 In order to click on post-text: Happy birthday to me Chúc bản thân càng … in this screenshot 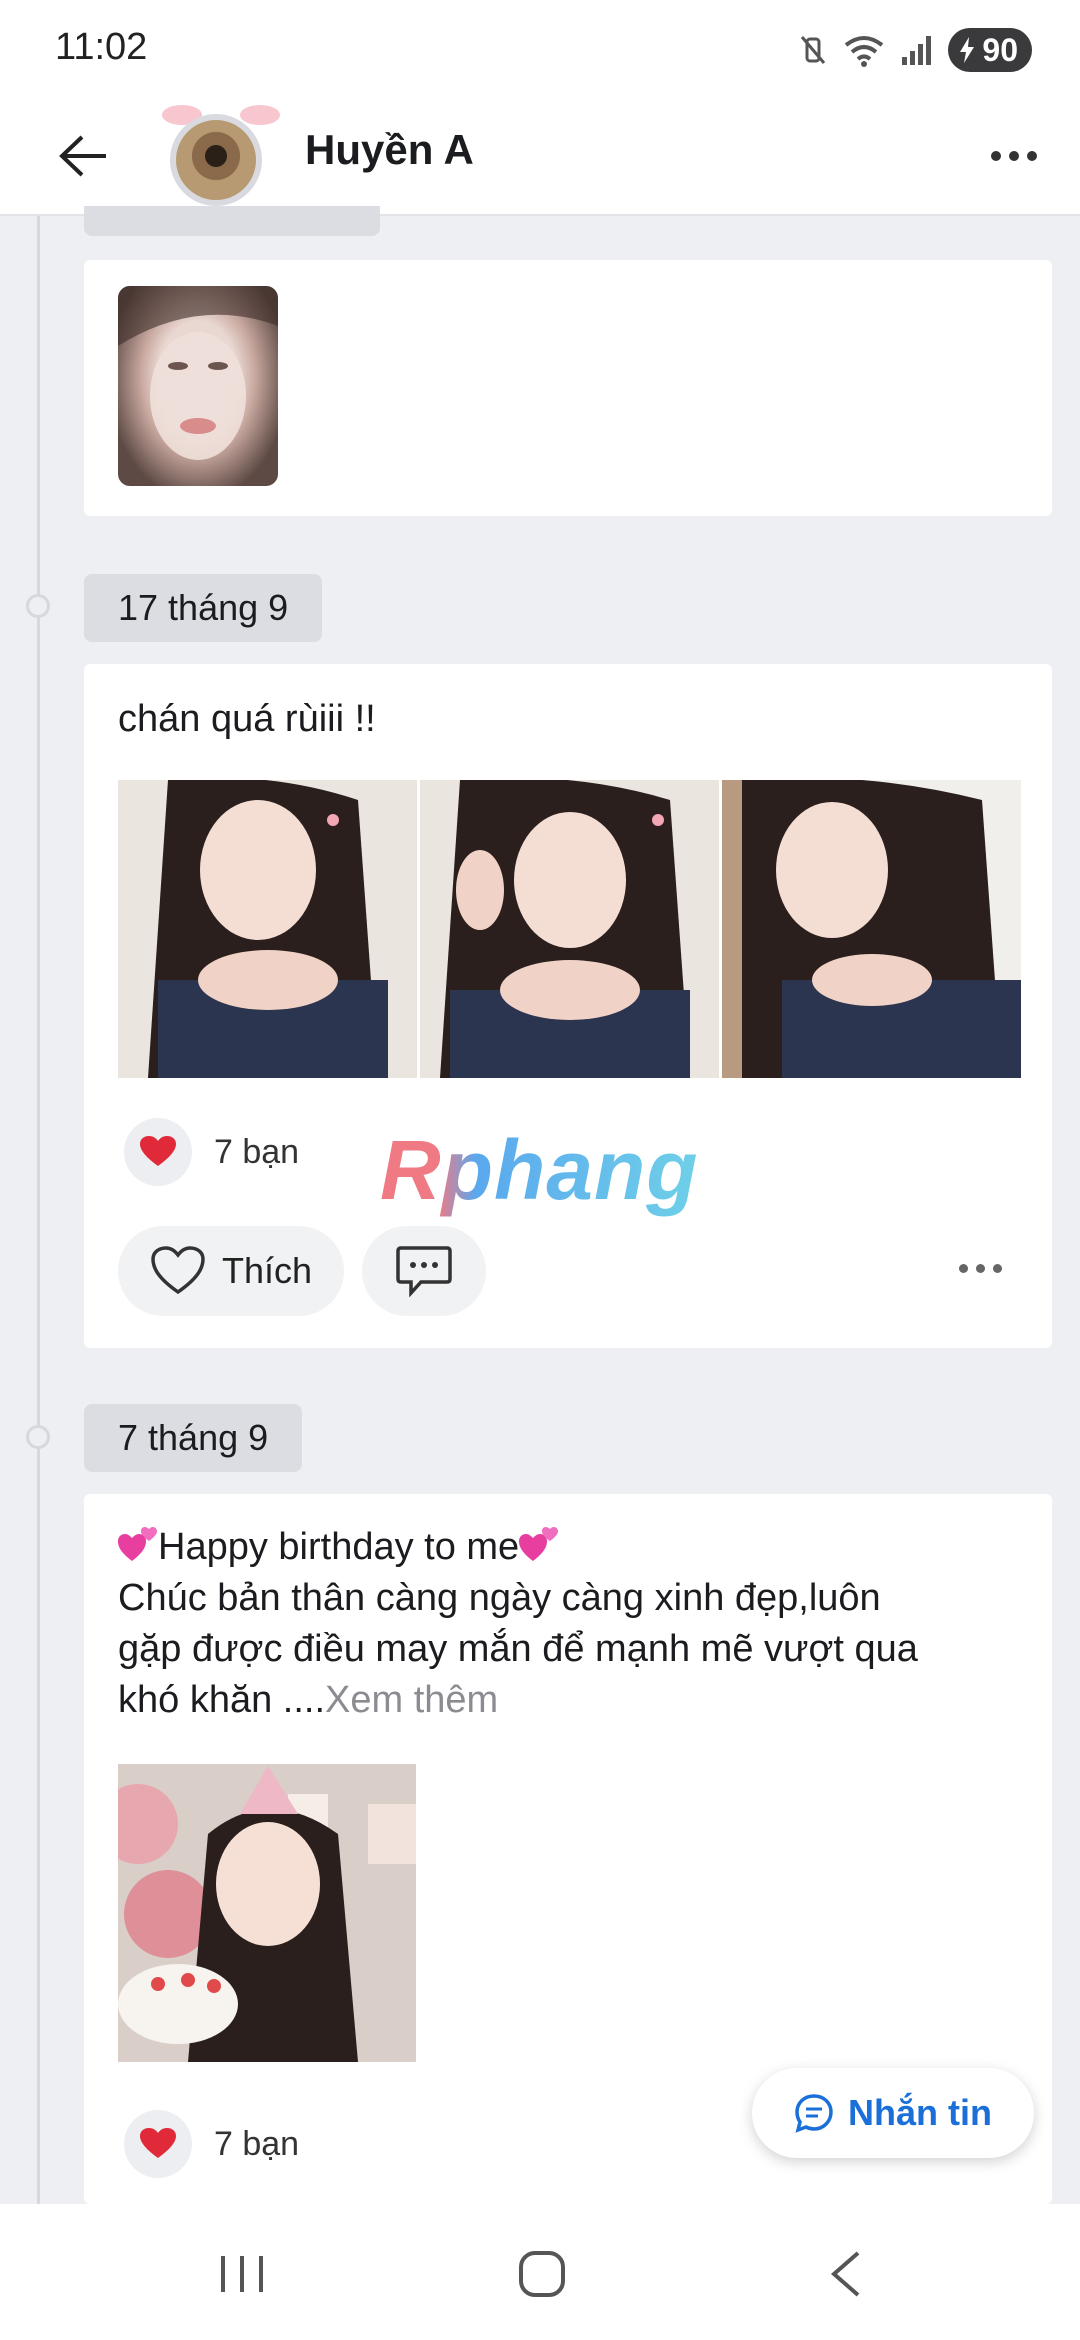, I will do `click(518, 1624)`.